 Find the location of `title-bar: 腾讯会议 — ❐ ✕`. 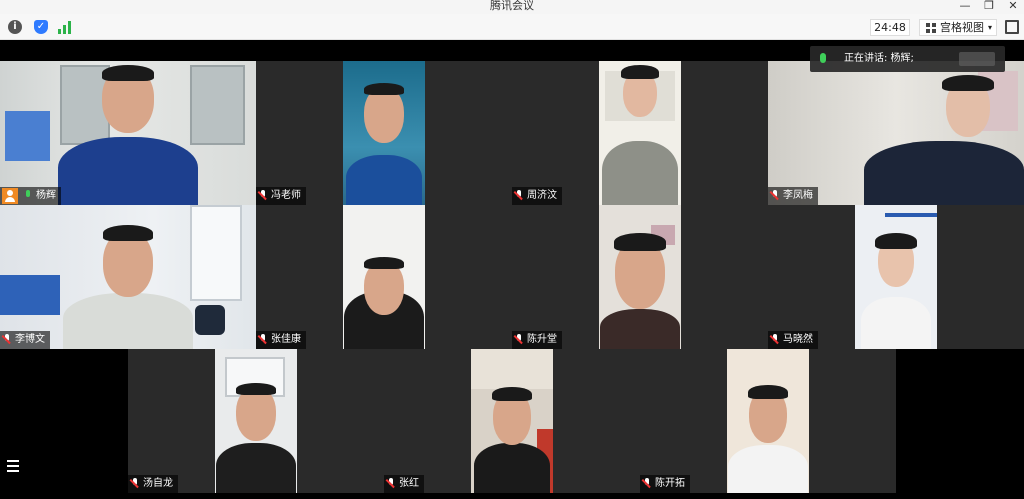

title-bar: 腾讯会议 — ❐ ✕ is located at coordinates (512, 7).